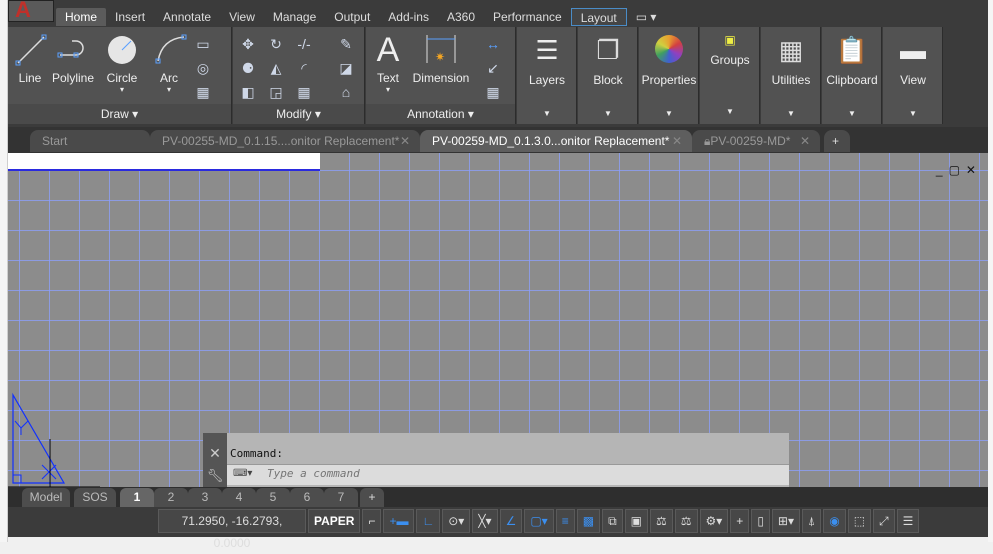 This screenshot has height=554, width=993. What do you see at coordinates (248, 92) in the screenshot?
I see `stretch-icon: ◧` at bounding box center [248, 92].